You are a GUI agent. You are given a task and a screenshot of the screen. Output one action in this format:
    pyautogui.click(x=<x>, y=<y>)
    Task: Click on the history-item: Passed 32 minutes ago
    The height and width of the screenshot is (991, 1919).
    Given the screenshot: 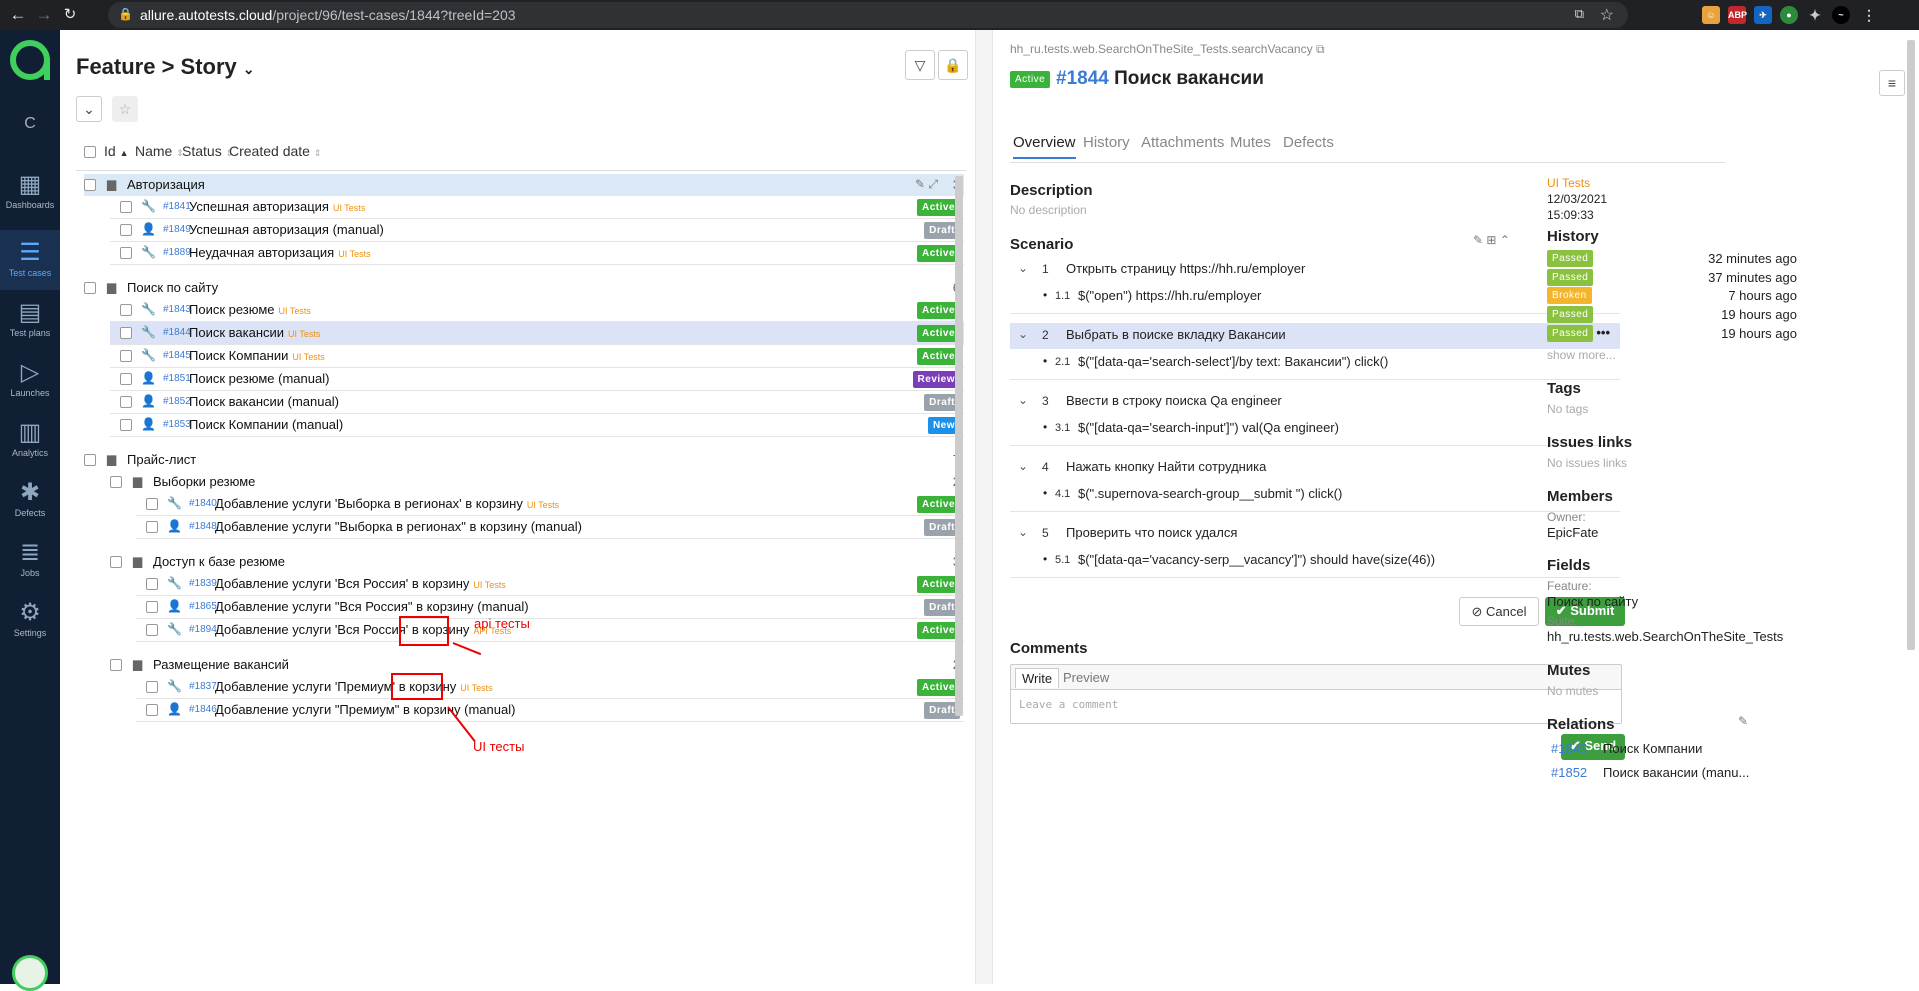 What is the action you would take?
    pyautogui.click(x=1672, y=259)
    